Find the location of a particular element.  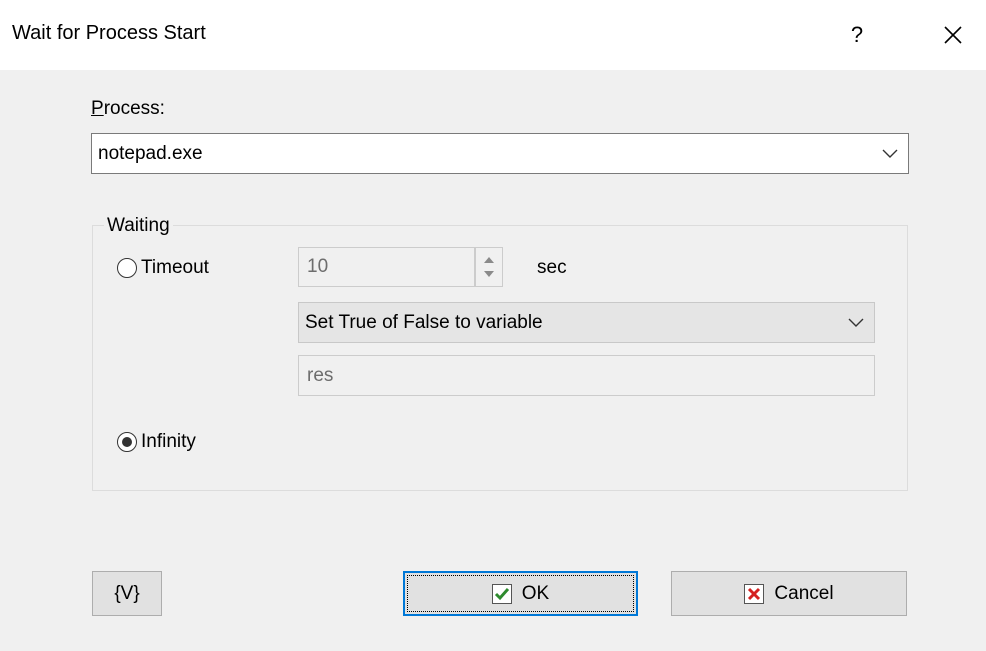

variables-button-label: {V} is located at coordinates (127, 593).